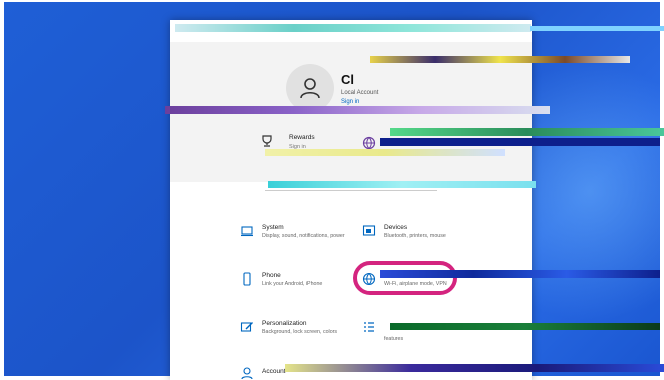  What do you see at coordinates (271, 275) in the screenshot?
I see `tile-title: Phone` at bounding box center [271, 275].